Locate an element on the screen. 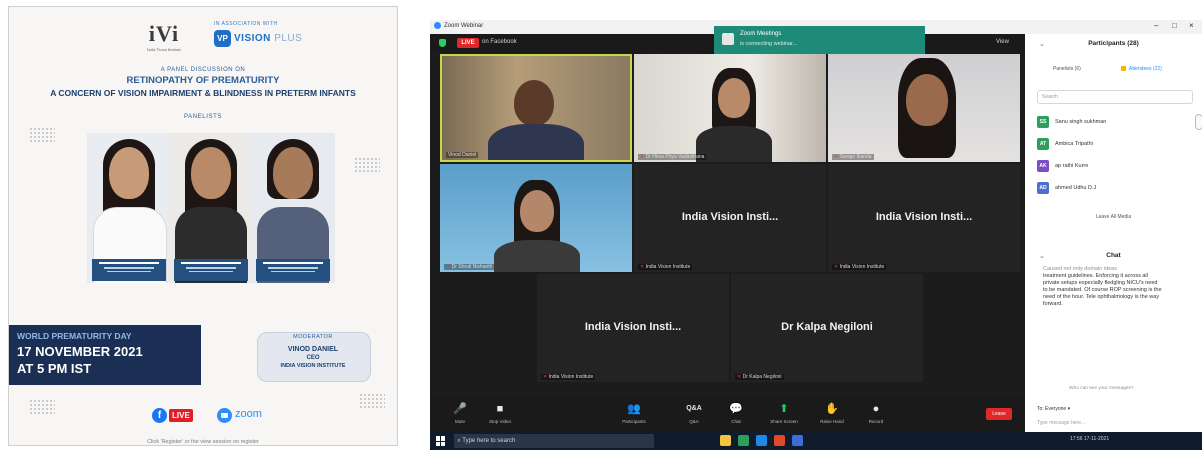  vision-plus-name: VISION is located at coordinates (252, 38).